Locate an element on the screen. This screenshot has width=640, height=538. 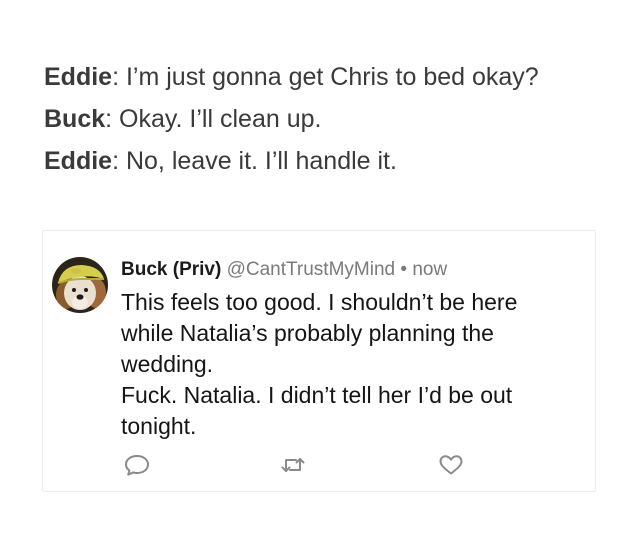
tweet-header: Buck (Priv) @CantTrustMyMind • now is located at coordinates (284, 270).